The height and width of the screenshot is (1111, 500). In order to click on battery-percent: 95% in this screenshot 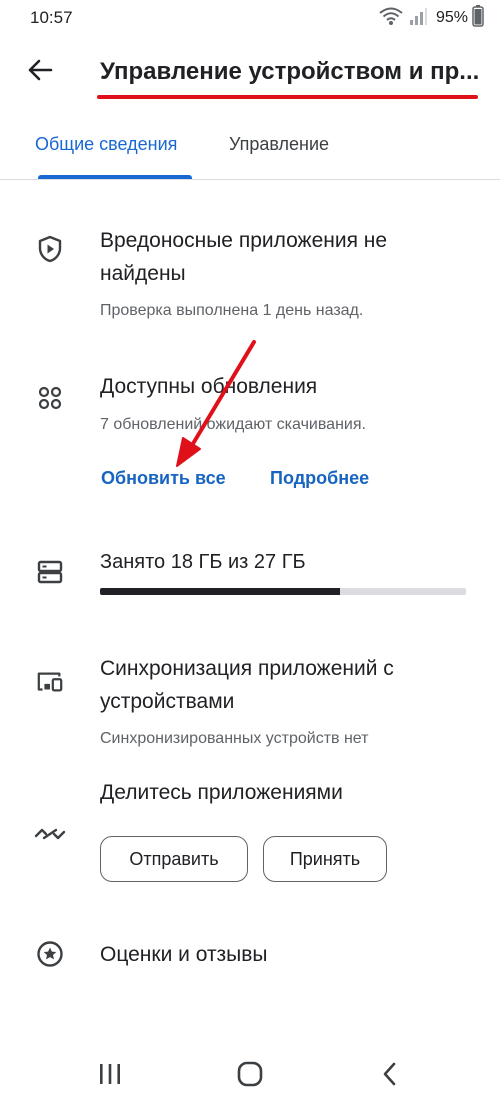, I will do `click(451, 17)`.